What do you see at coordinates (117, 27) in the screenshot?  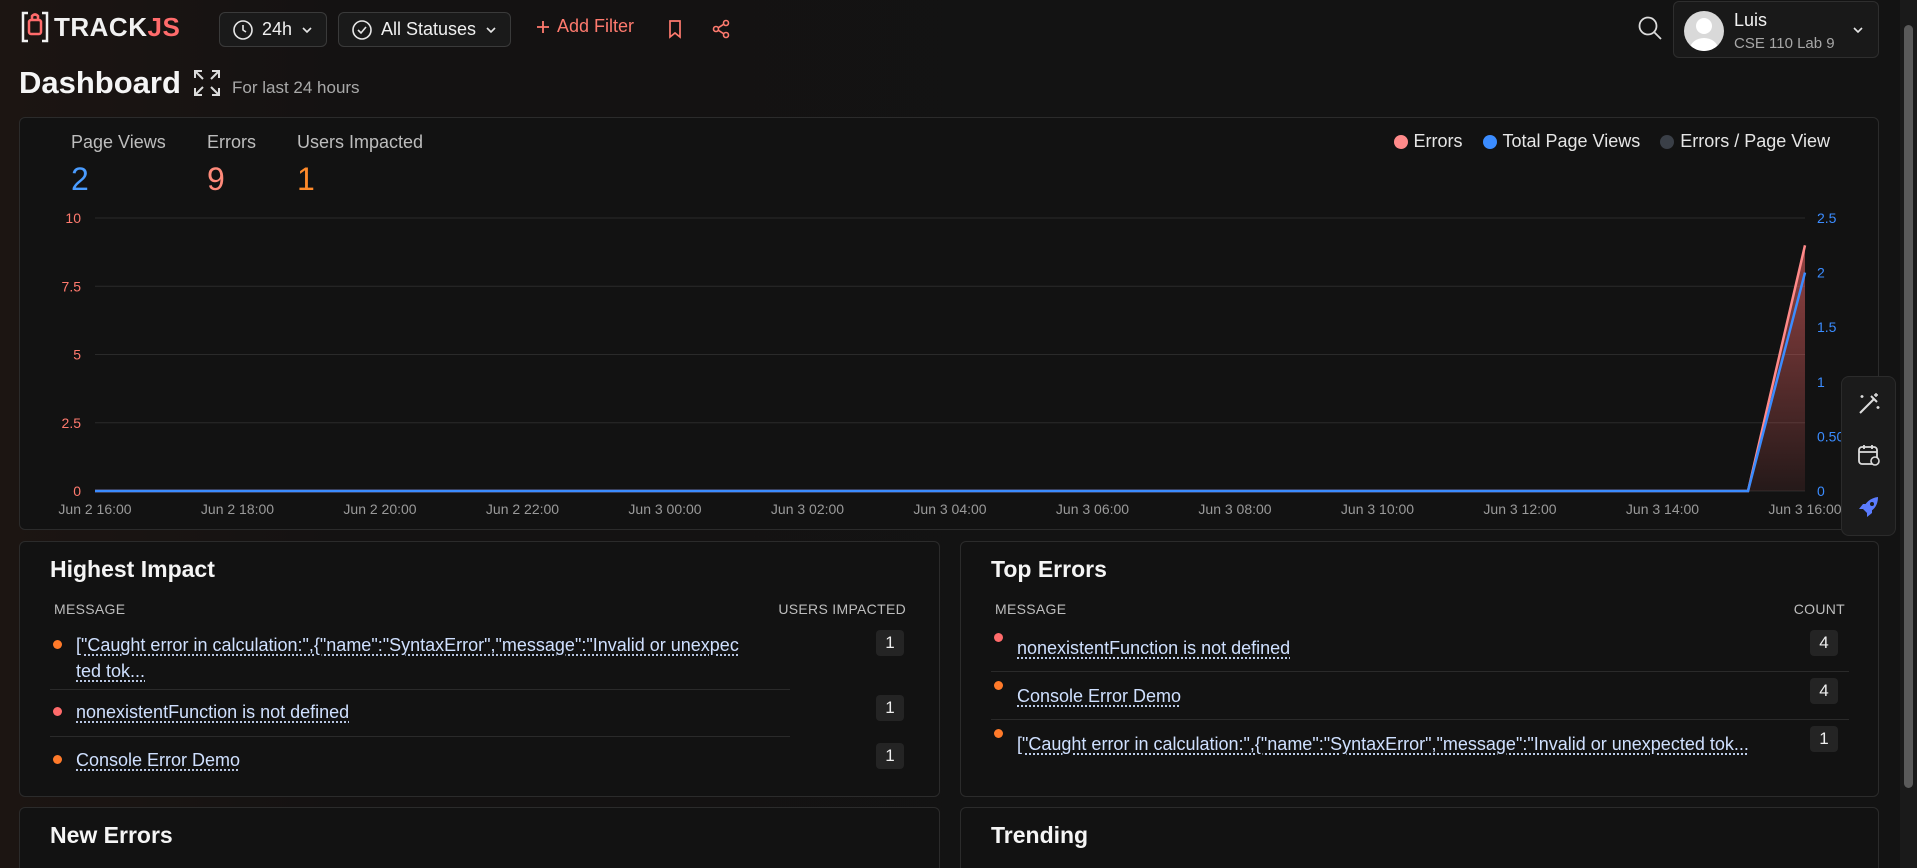 I see `brand-name: TRACKJS` at bounding box center [117, 27].